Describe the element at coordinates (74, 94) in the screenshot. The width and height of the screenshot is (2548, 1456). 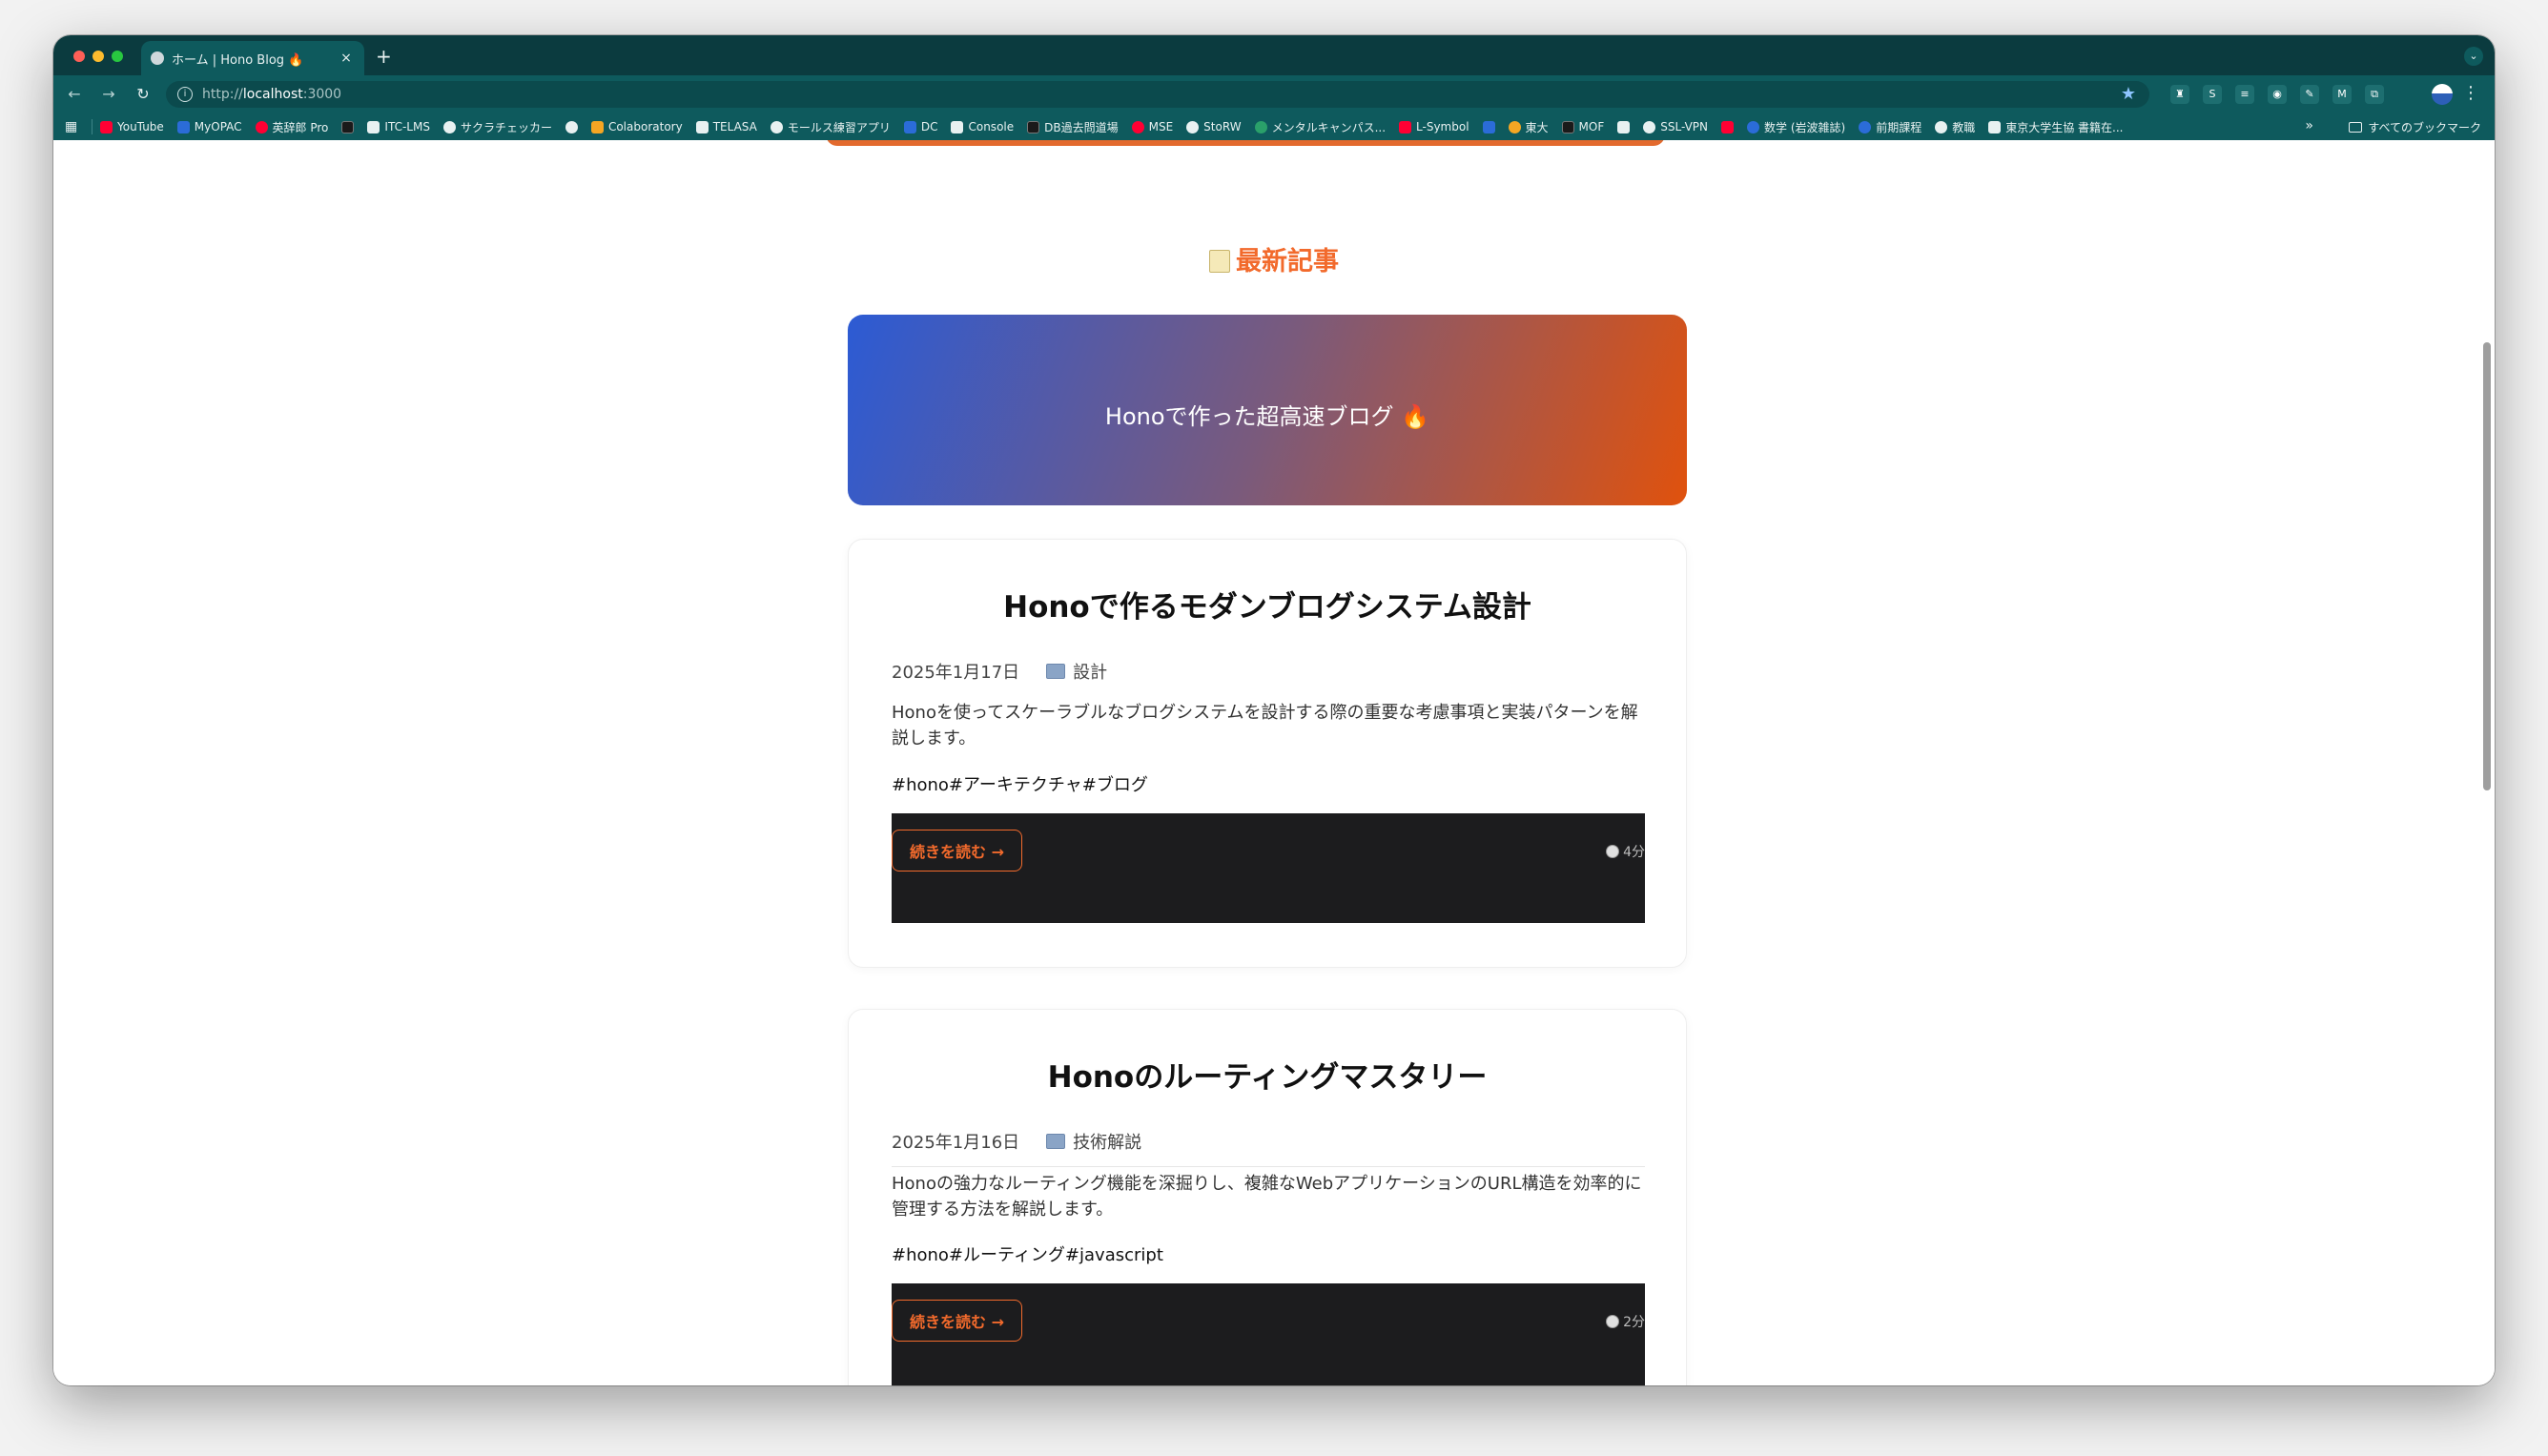
I see `back-button: ←` at that location.